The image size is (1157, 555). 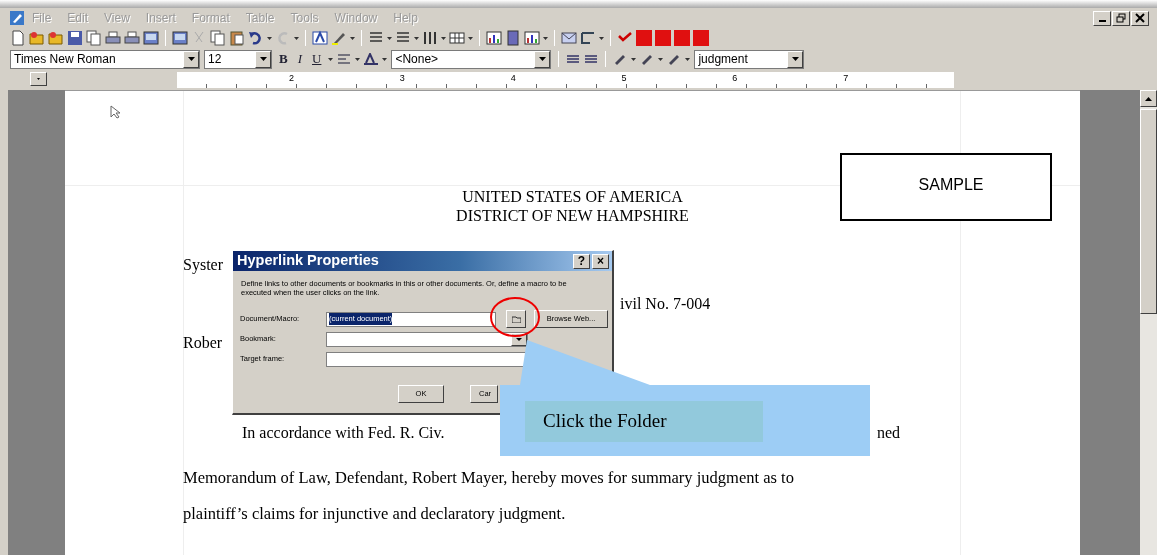 What do you see at coordinates (471, 59) in the screenshot?
I see `style-combo: <None>` at bounding box center [471, 59].